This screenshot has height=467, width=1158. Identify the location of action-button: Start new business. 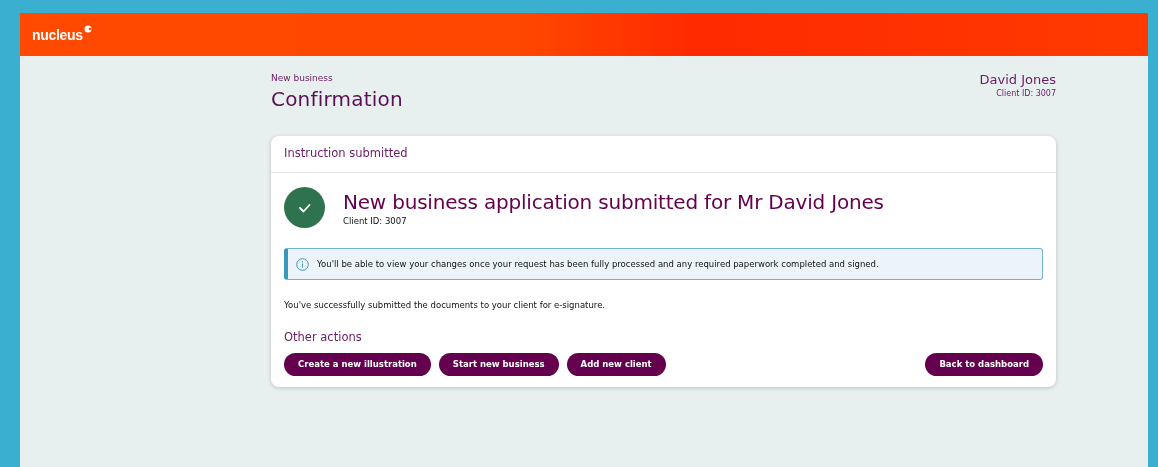
(498, 364).